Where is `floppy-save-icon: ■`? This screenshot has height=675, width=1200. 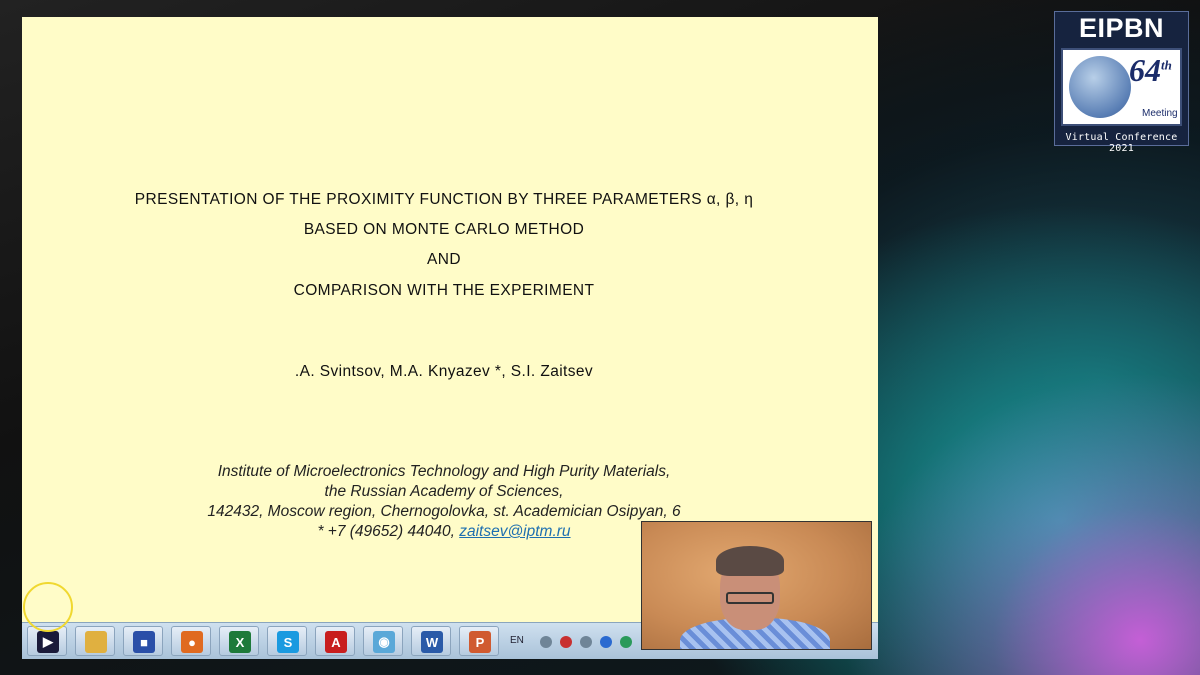 floppy-save-icon: ■ is located at coordinates (144, 642).